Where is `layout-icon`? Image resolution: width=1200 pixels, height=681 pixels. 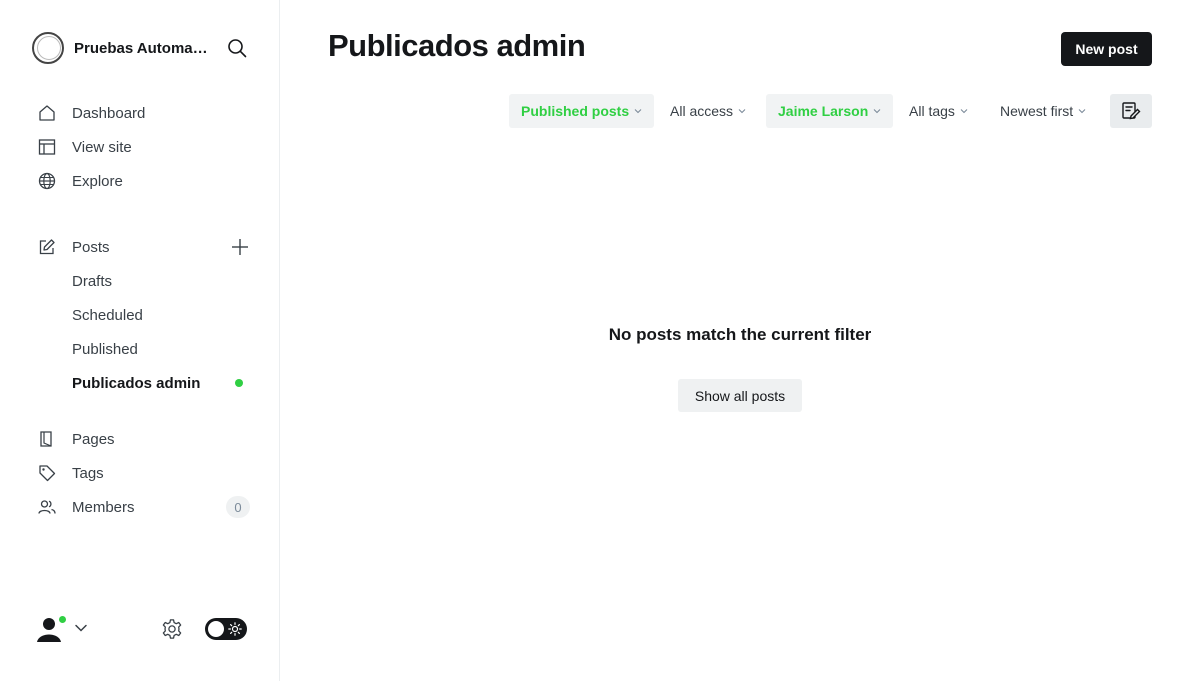
layout-icon is located at coordinates (47, 147).